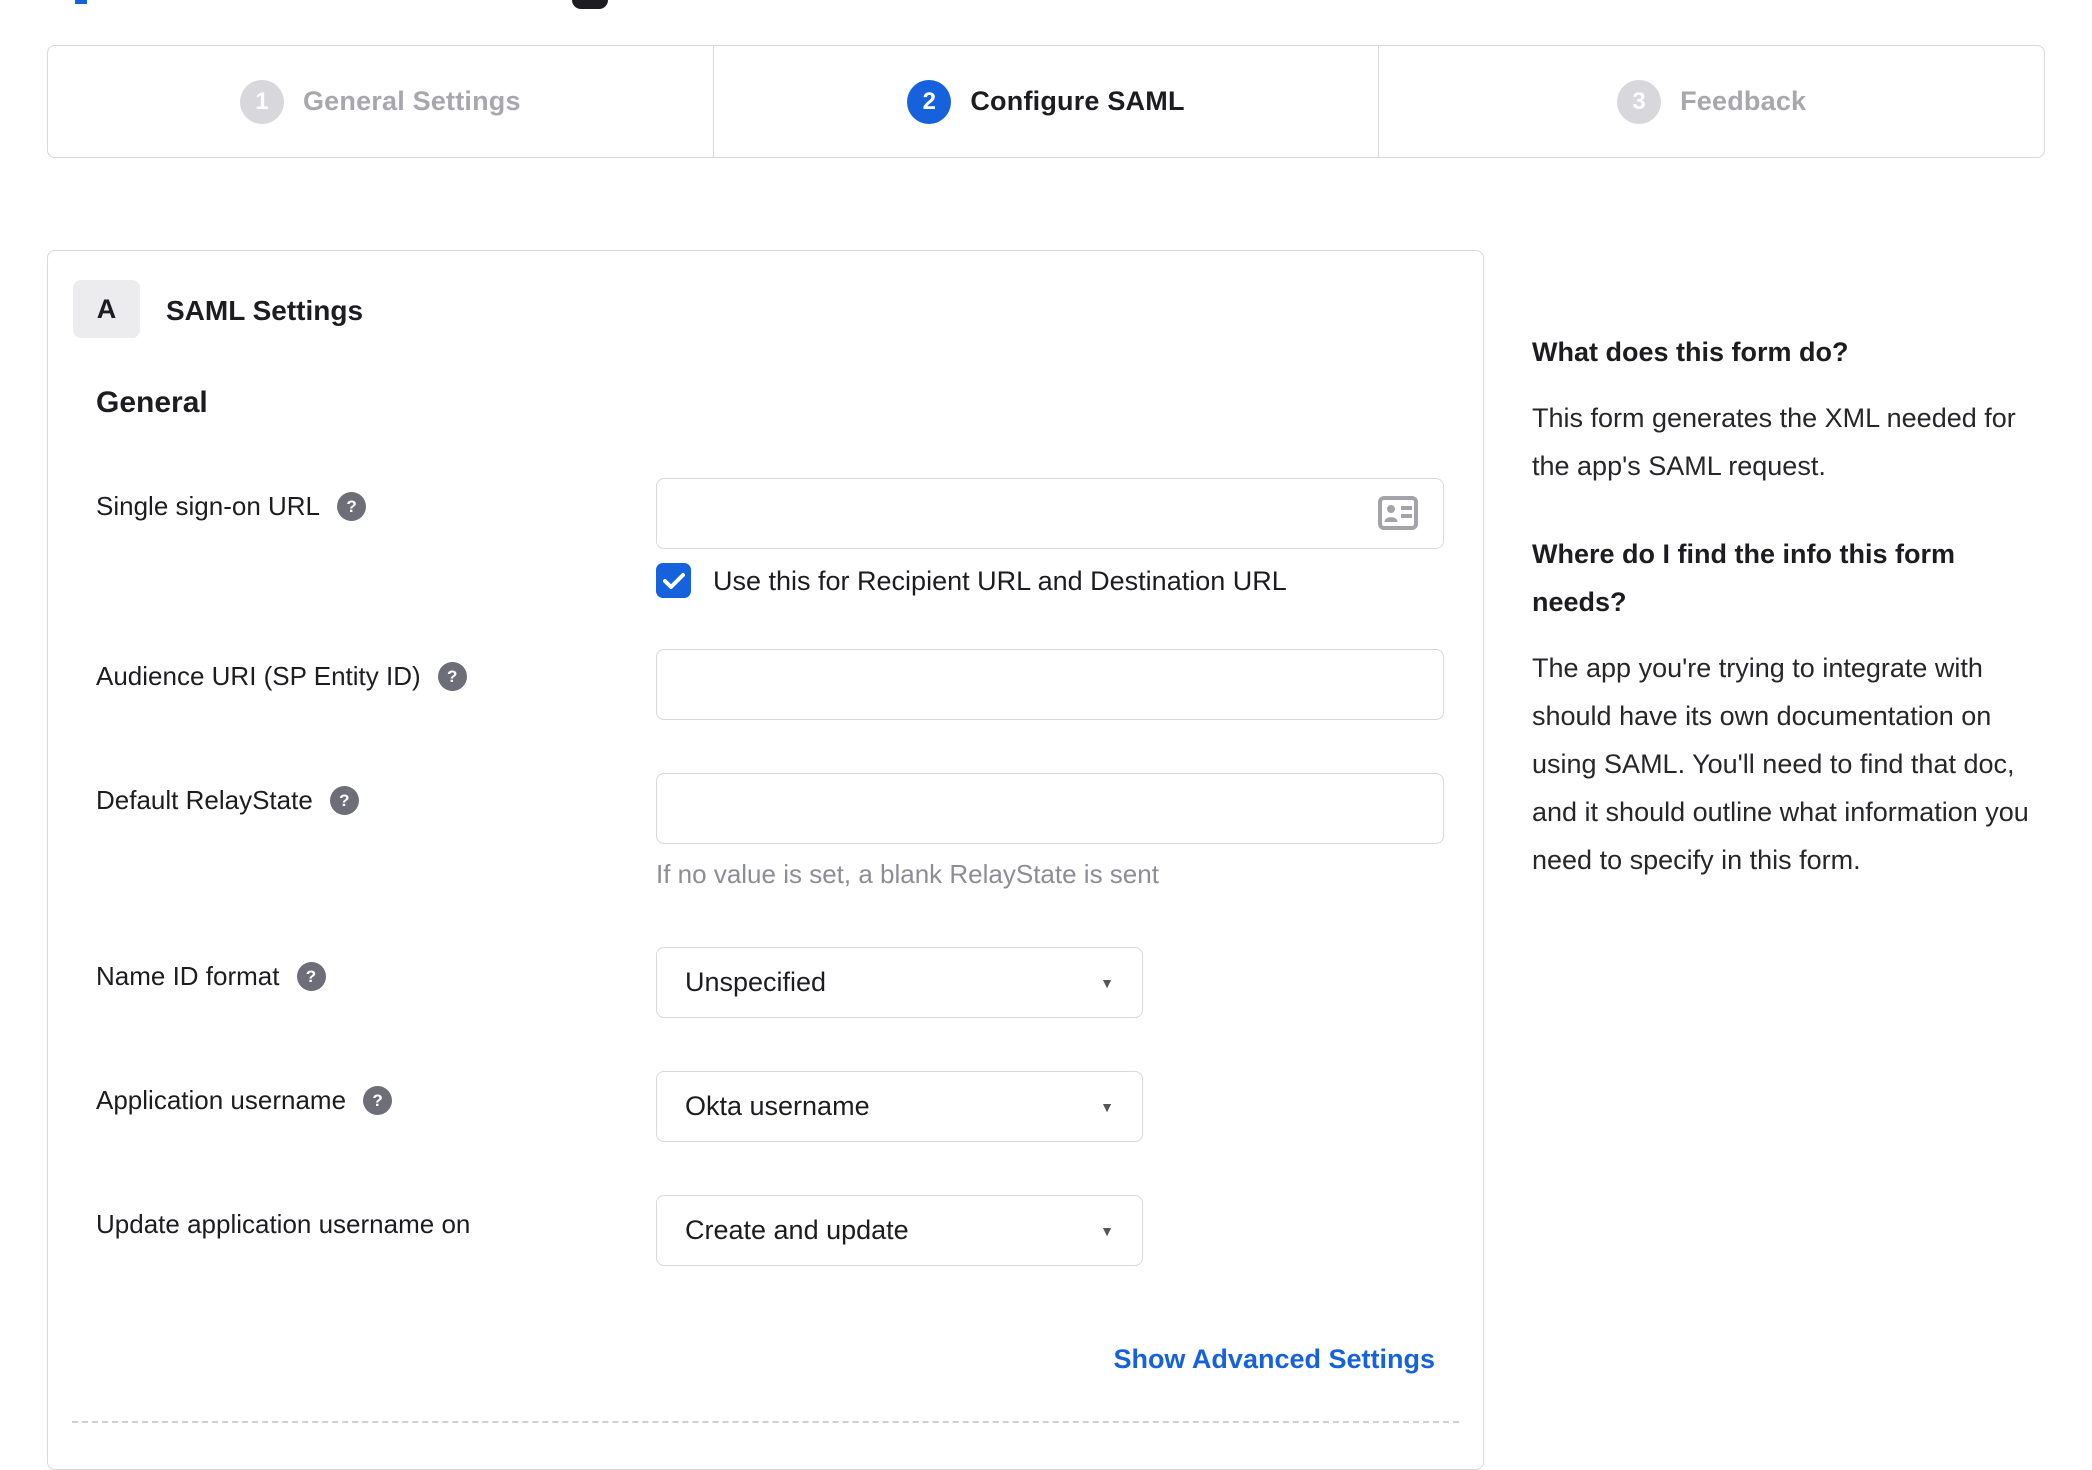 The image size is (2092, 1470). Describe the element at coordinates (208, 506) in the screenshot. I see `sso-url-label: Single sign-on URL` at that location.